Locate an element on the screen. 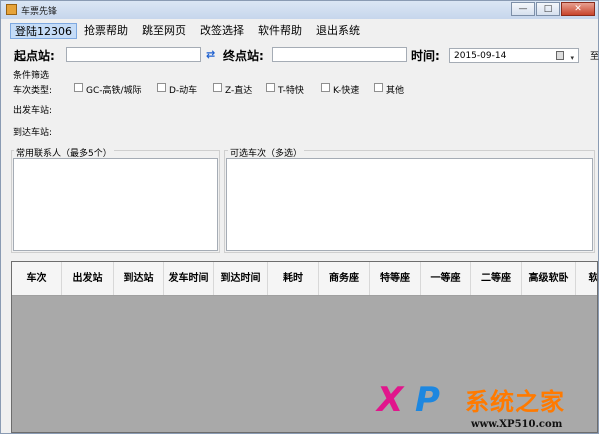 The width and height of the screenshot is (599, 435). col-depart-time: 发车时间 is located at coordinates (189, 278).